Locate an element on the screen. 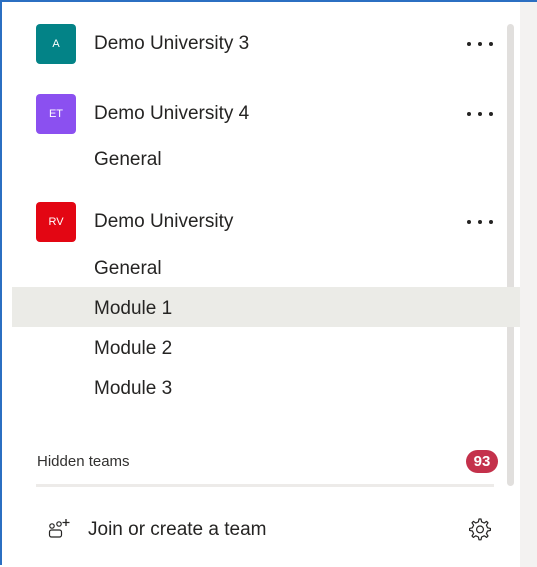 This screenshot has height=567, width=537. join-team-icon is located at coordinates (59, 528).